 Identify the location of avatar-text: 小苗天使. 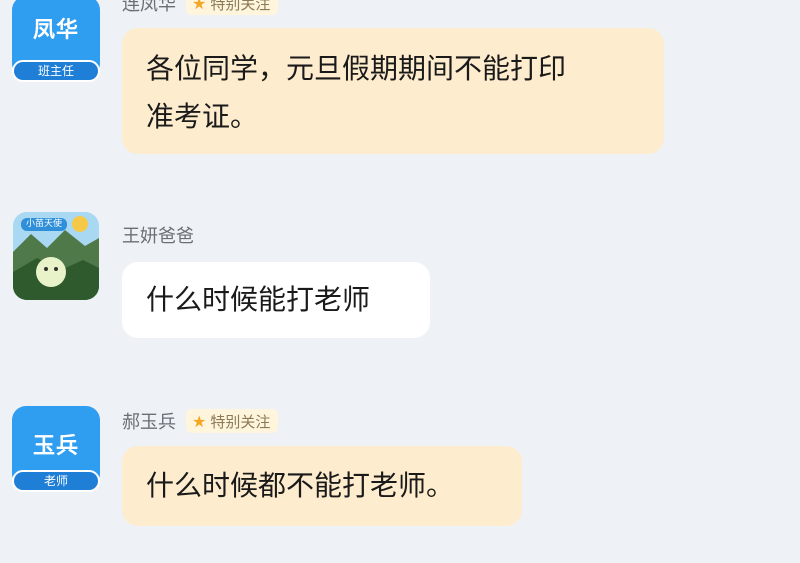
(43, 224).